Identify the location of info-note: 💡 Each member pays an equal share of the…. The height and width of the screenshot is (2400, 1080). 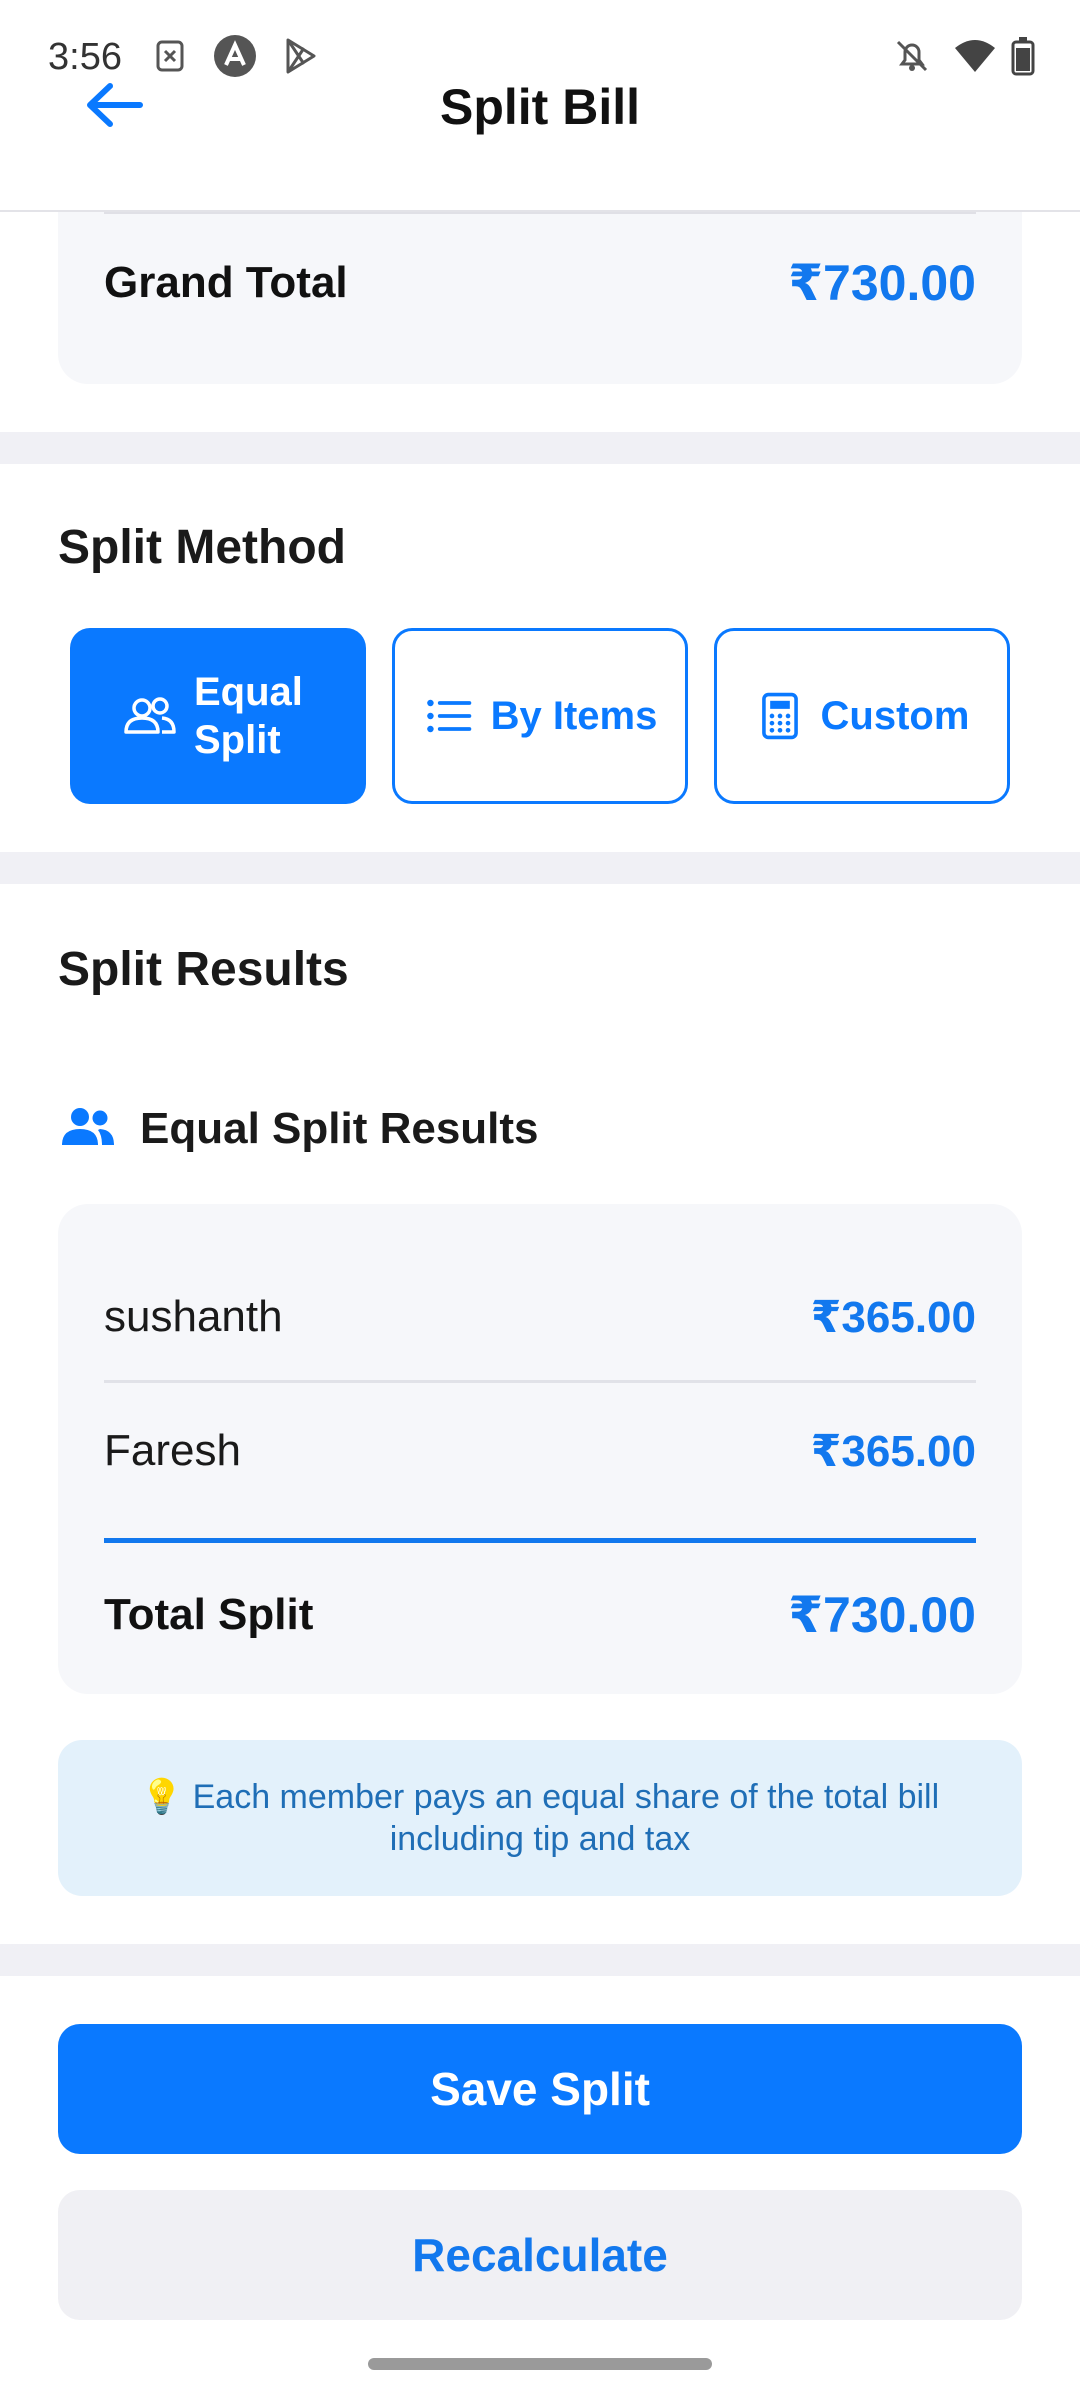
(540, 1818).